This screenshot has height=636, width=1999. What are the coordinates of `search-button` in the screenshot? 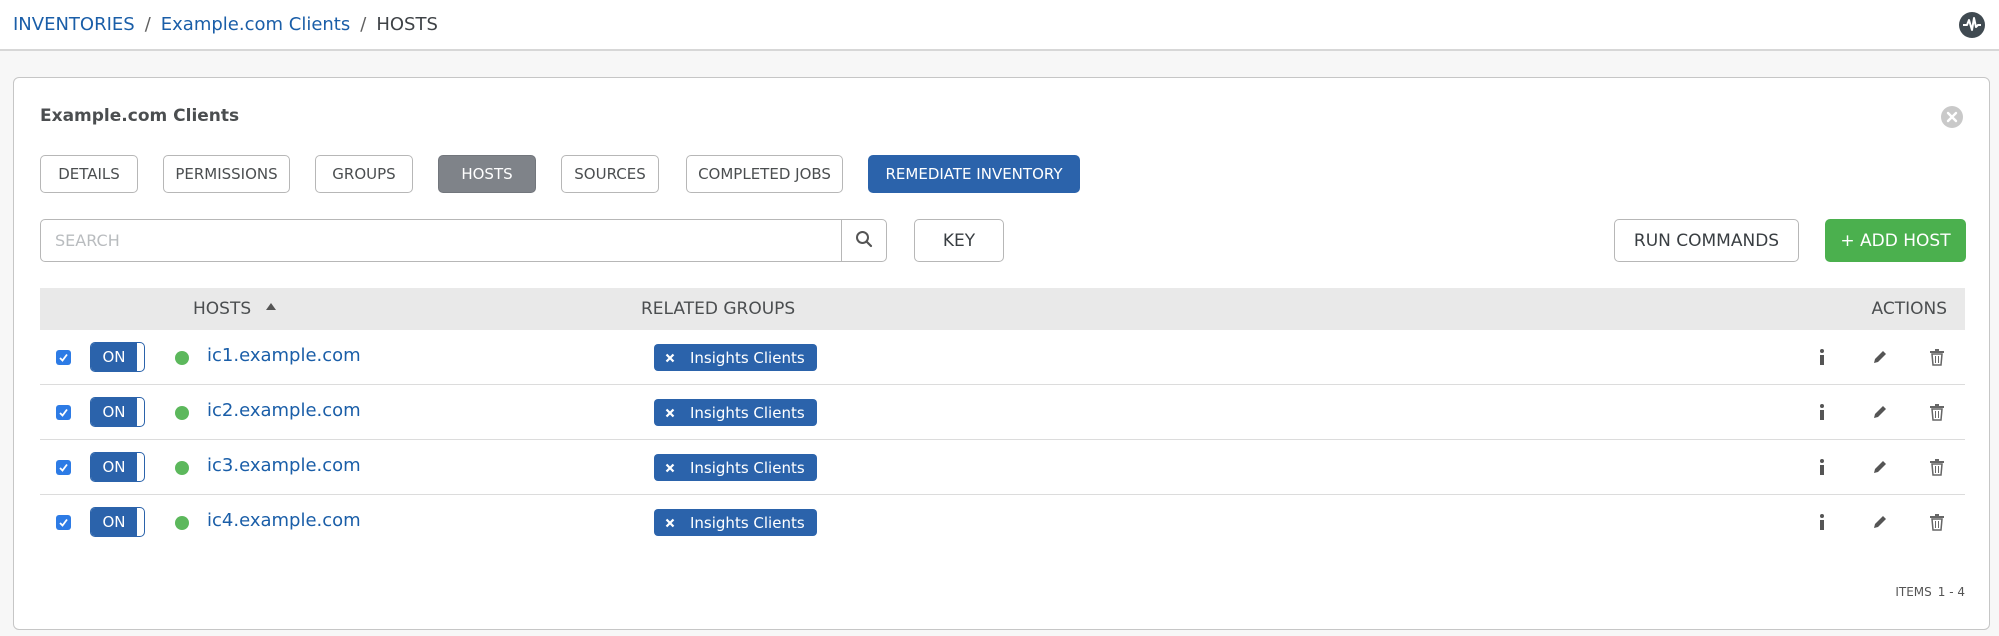 It's located at (863, 240).